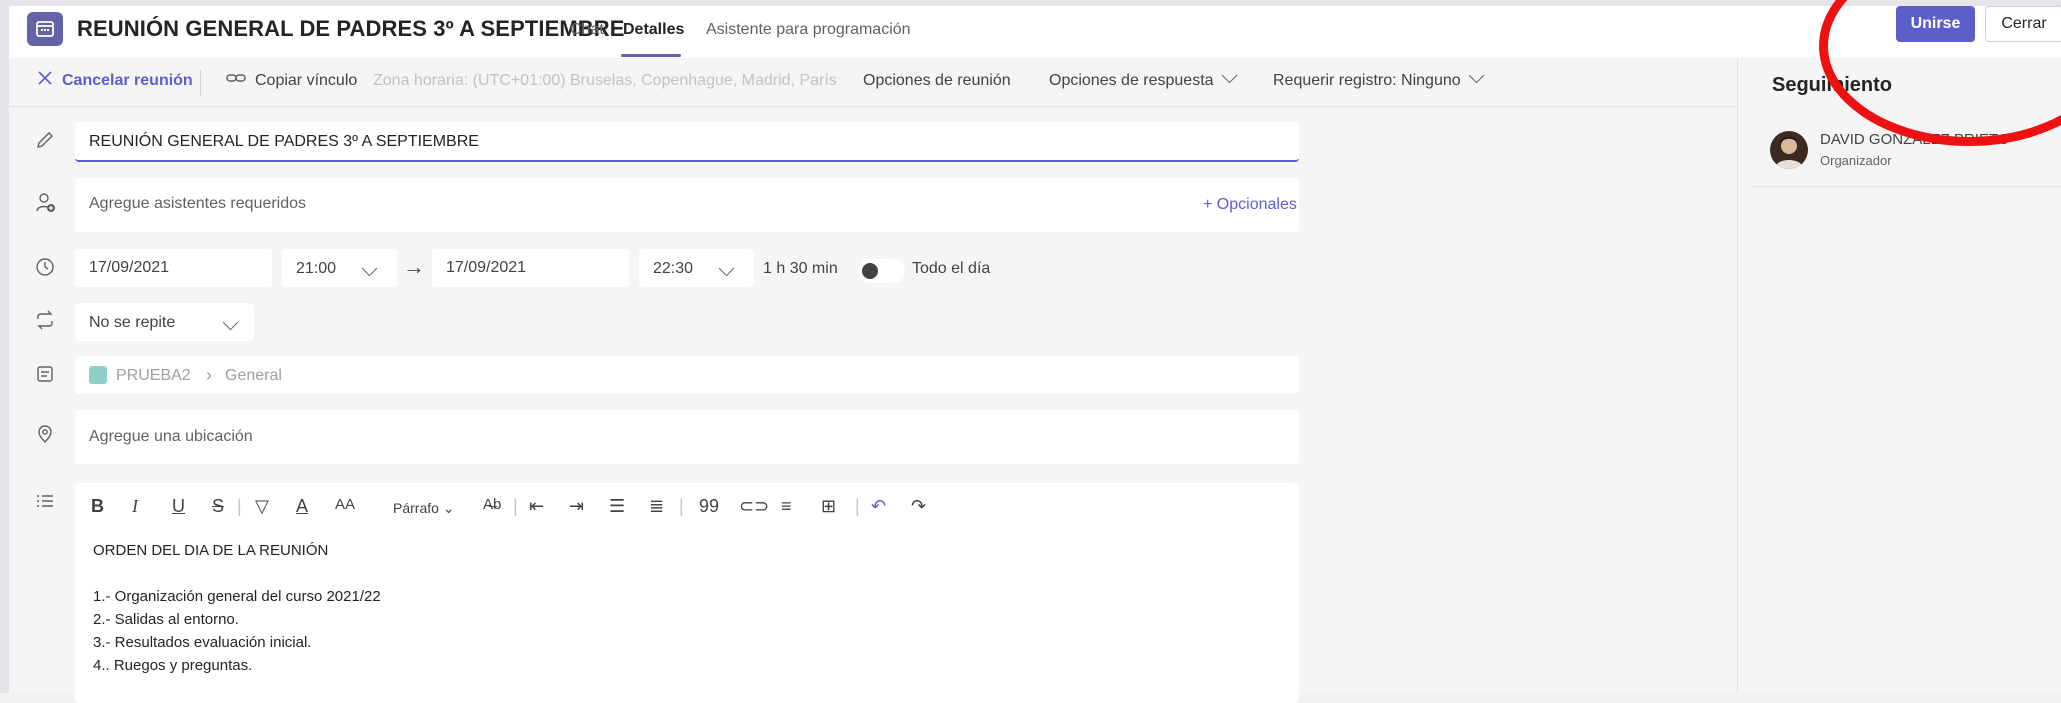 The image size is (2061, 703). I want to click on start-time-select: 21:00, so click(339, 268).